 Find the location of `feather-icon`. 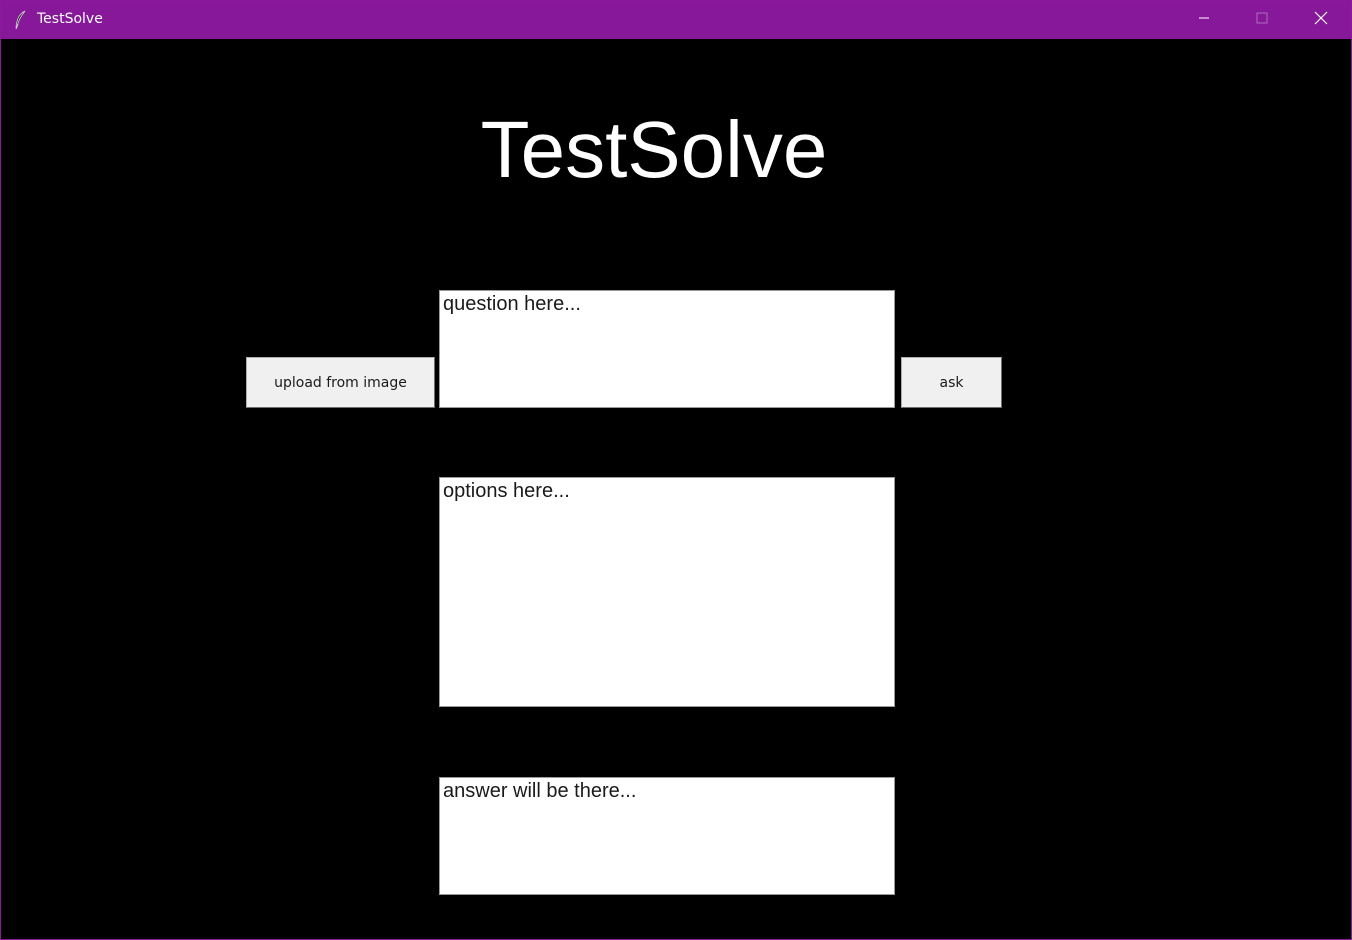

feather-icon is located at coordinates (21, 20).